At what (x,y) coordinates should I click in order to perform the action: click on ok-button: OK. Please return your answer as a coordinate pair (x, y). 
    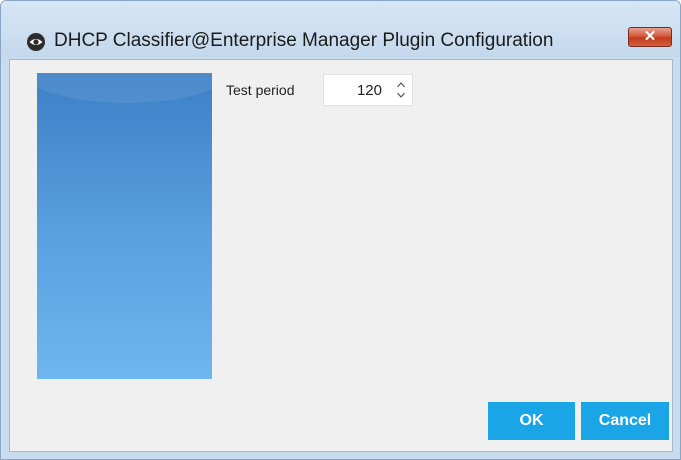
    Looking at the image, I should click on (531, 421).